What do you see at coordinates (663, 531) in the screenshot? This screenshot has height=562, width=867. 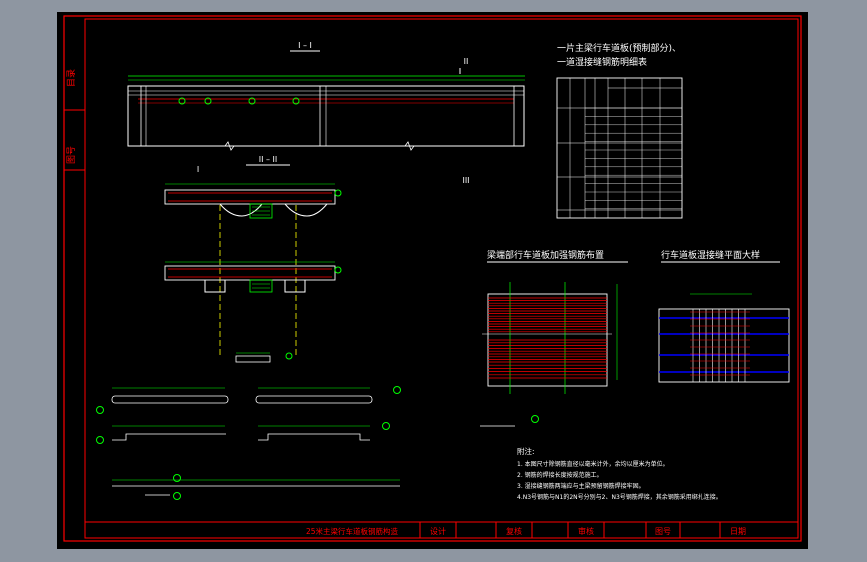 I see `drawing-no-label: 图号` at bounding box center [663, 531].